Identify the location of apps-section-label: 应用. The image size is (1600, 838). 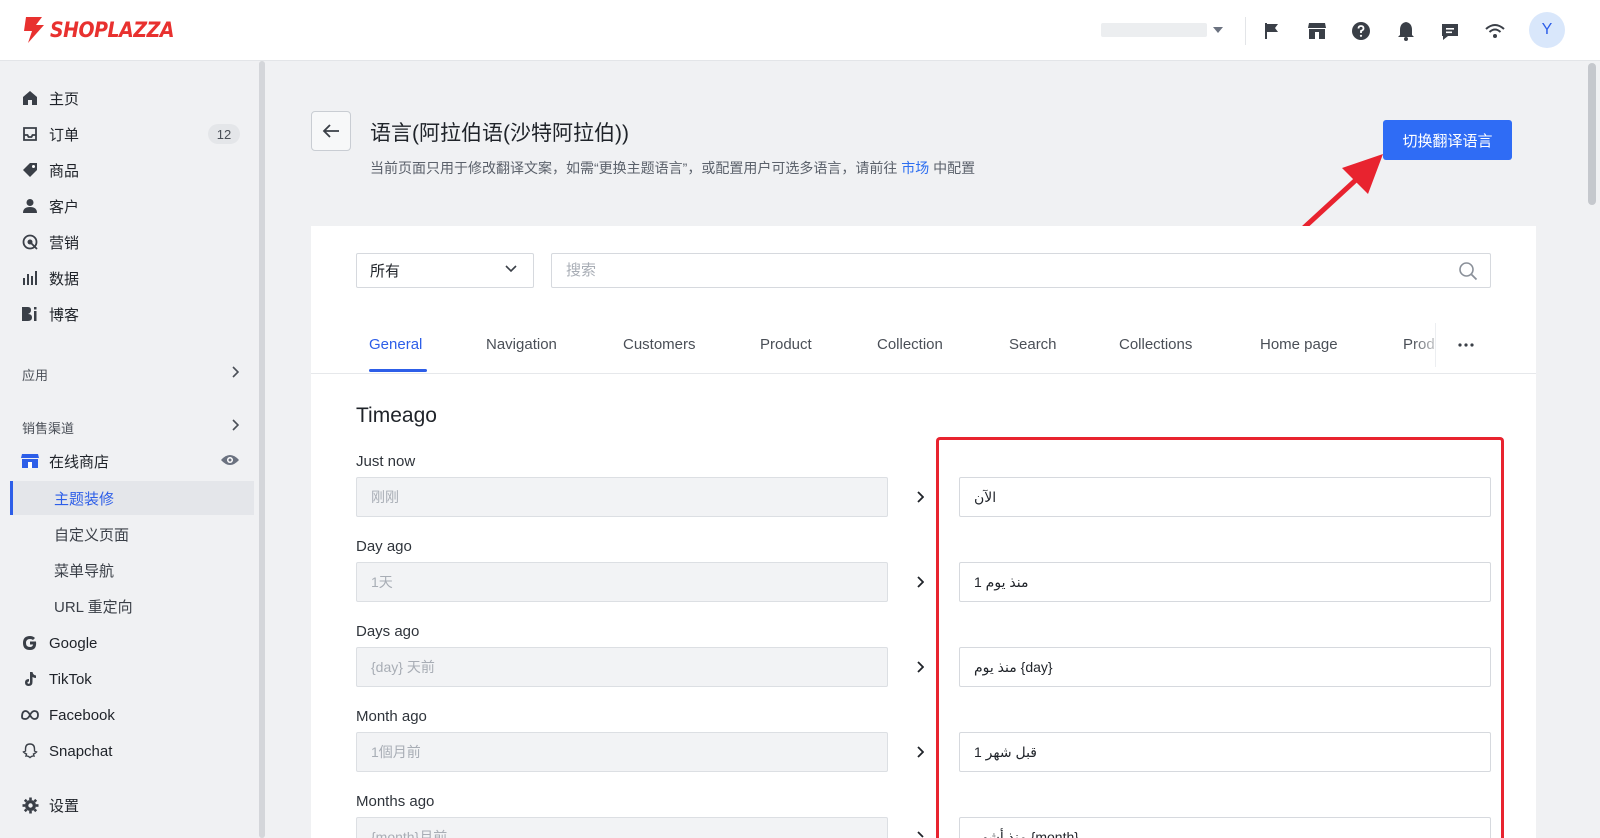
(35, 374).